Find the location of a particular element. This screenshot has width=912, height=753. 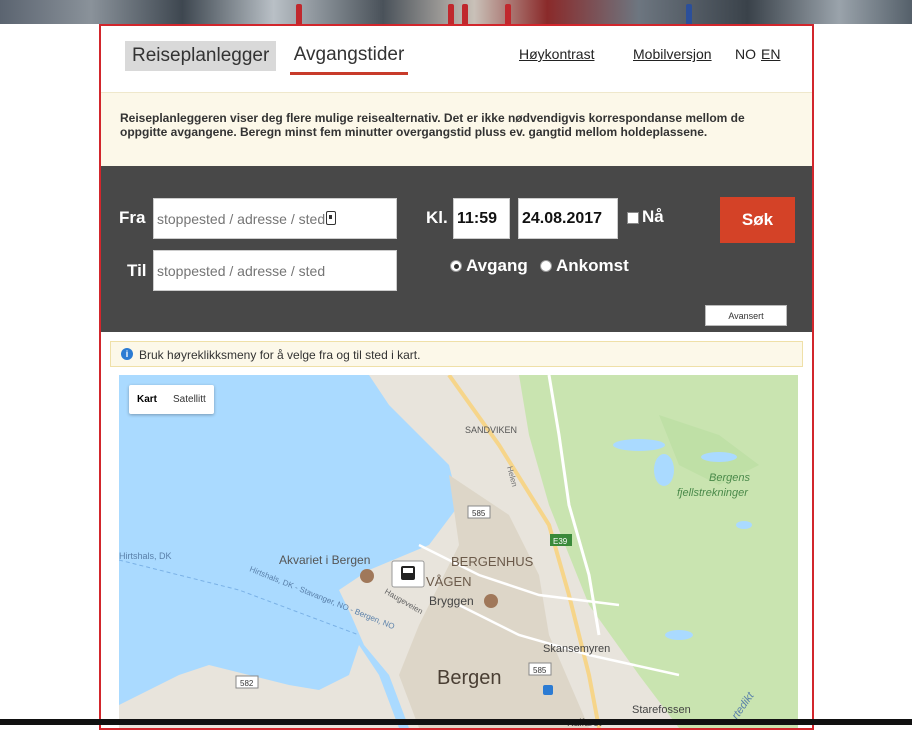

high-contrast-link: Høykontrast is located at coordinates (556, 54).